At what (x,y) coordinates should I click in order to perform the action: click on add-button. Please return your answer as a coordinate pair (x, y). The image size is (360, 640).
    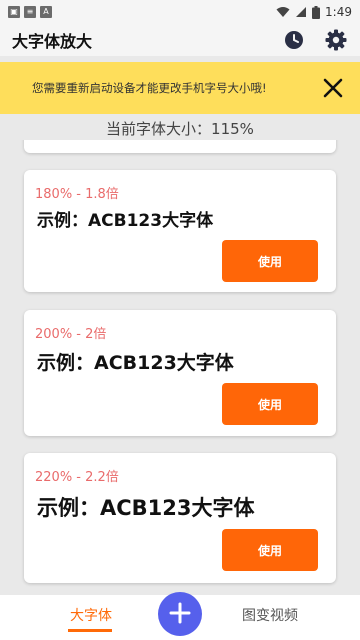
    Looking at the image, I should click on (180, 614).